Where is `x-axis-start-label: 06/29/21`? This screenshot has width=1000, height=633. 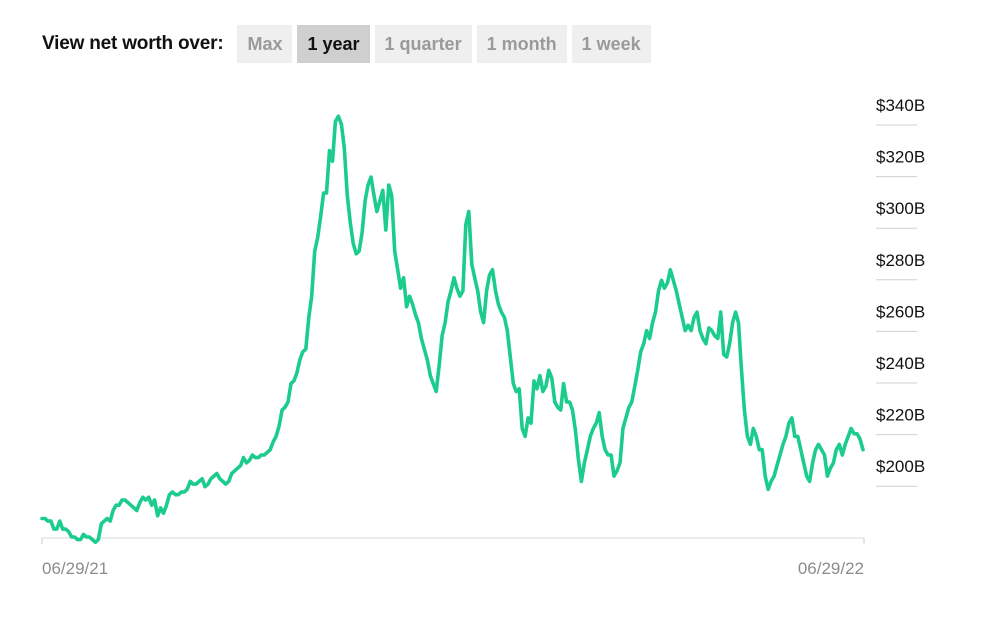
x-axis-start-label: 06/29/21 is located at coordinates (75, 568).